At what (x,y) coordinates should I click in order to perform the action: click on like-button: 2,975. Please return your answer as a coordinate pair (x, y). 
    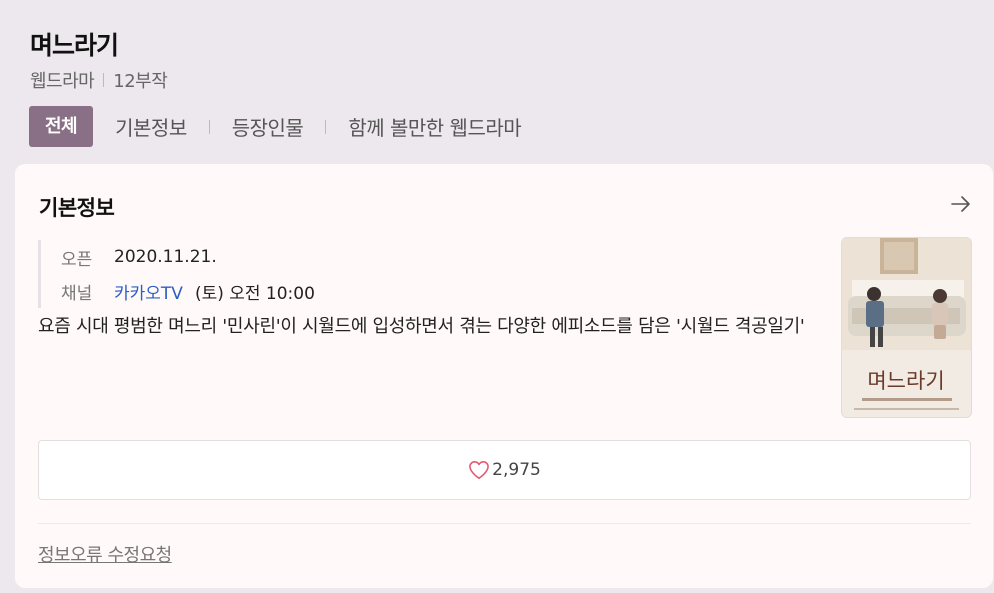
    Looking at the image, I should click on (504, 470).